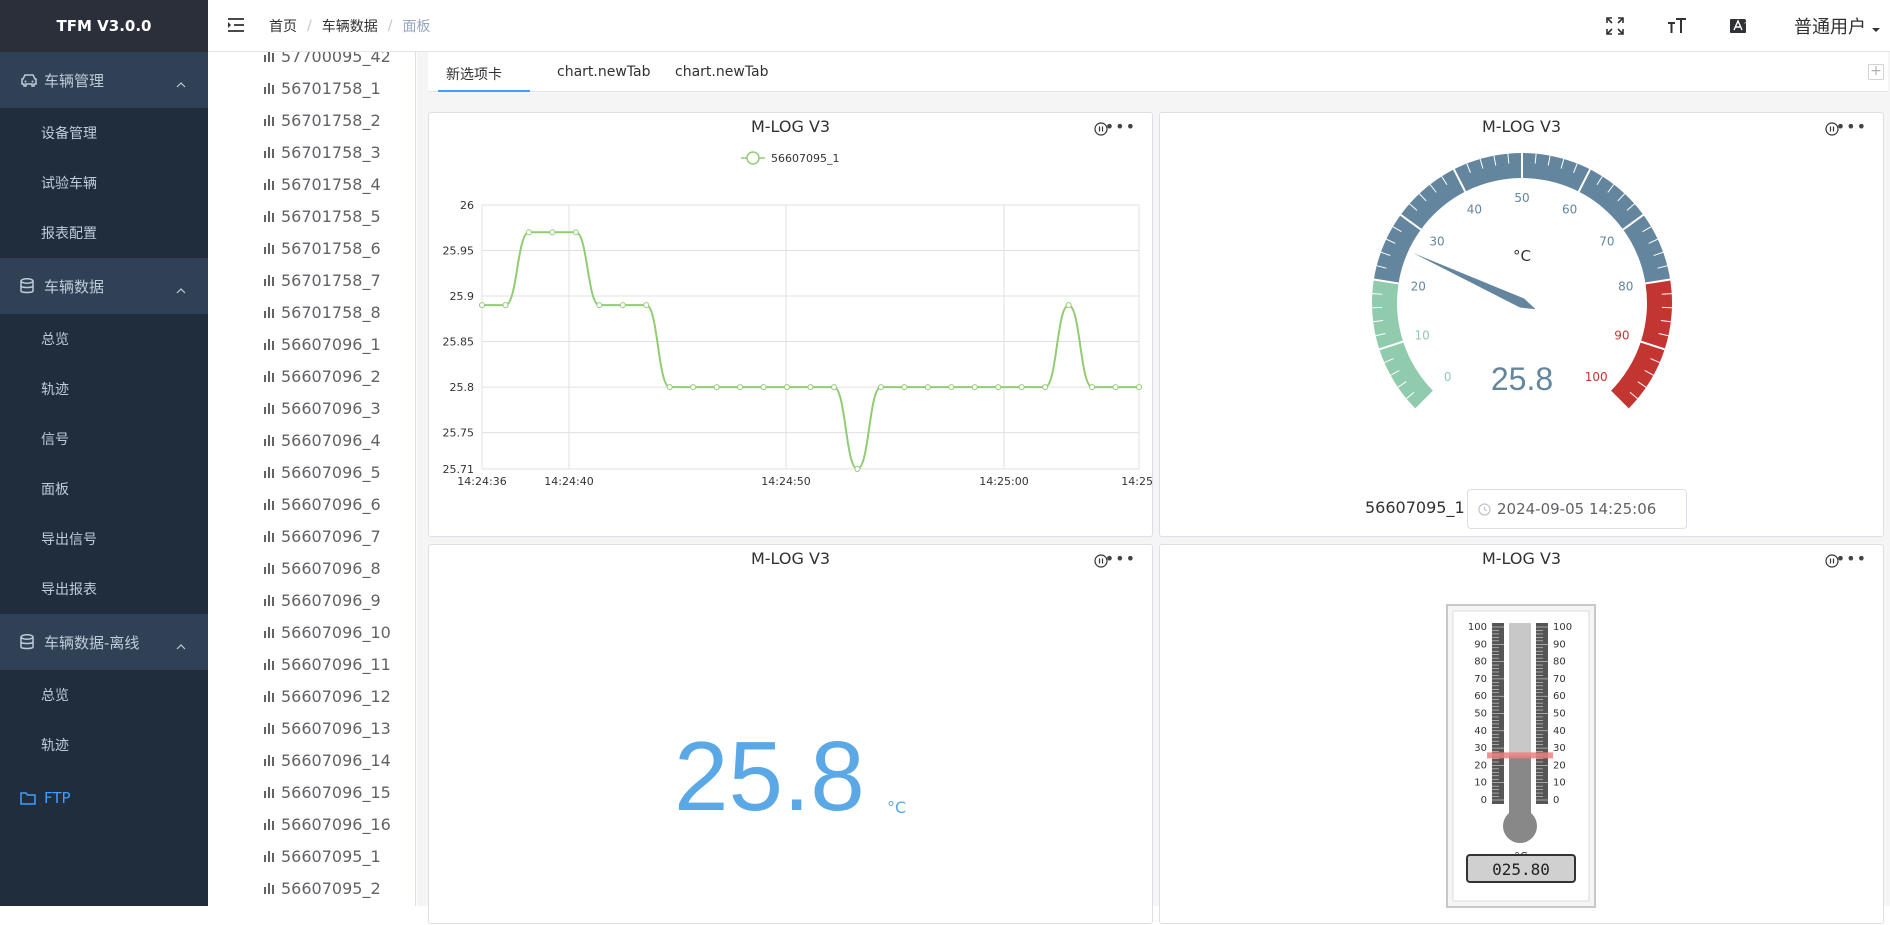  I want to click on tree-item-label: 56607096_13, so click(336, 728).